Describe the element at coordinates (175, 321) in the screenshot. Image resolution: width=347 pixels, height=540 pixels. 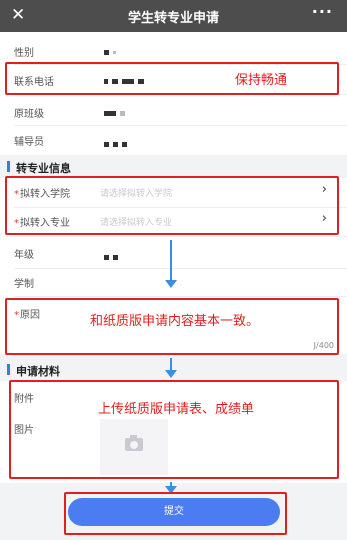
I see `reason-annotation: 和纸质版申请内容基本一致。` at that location.